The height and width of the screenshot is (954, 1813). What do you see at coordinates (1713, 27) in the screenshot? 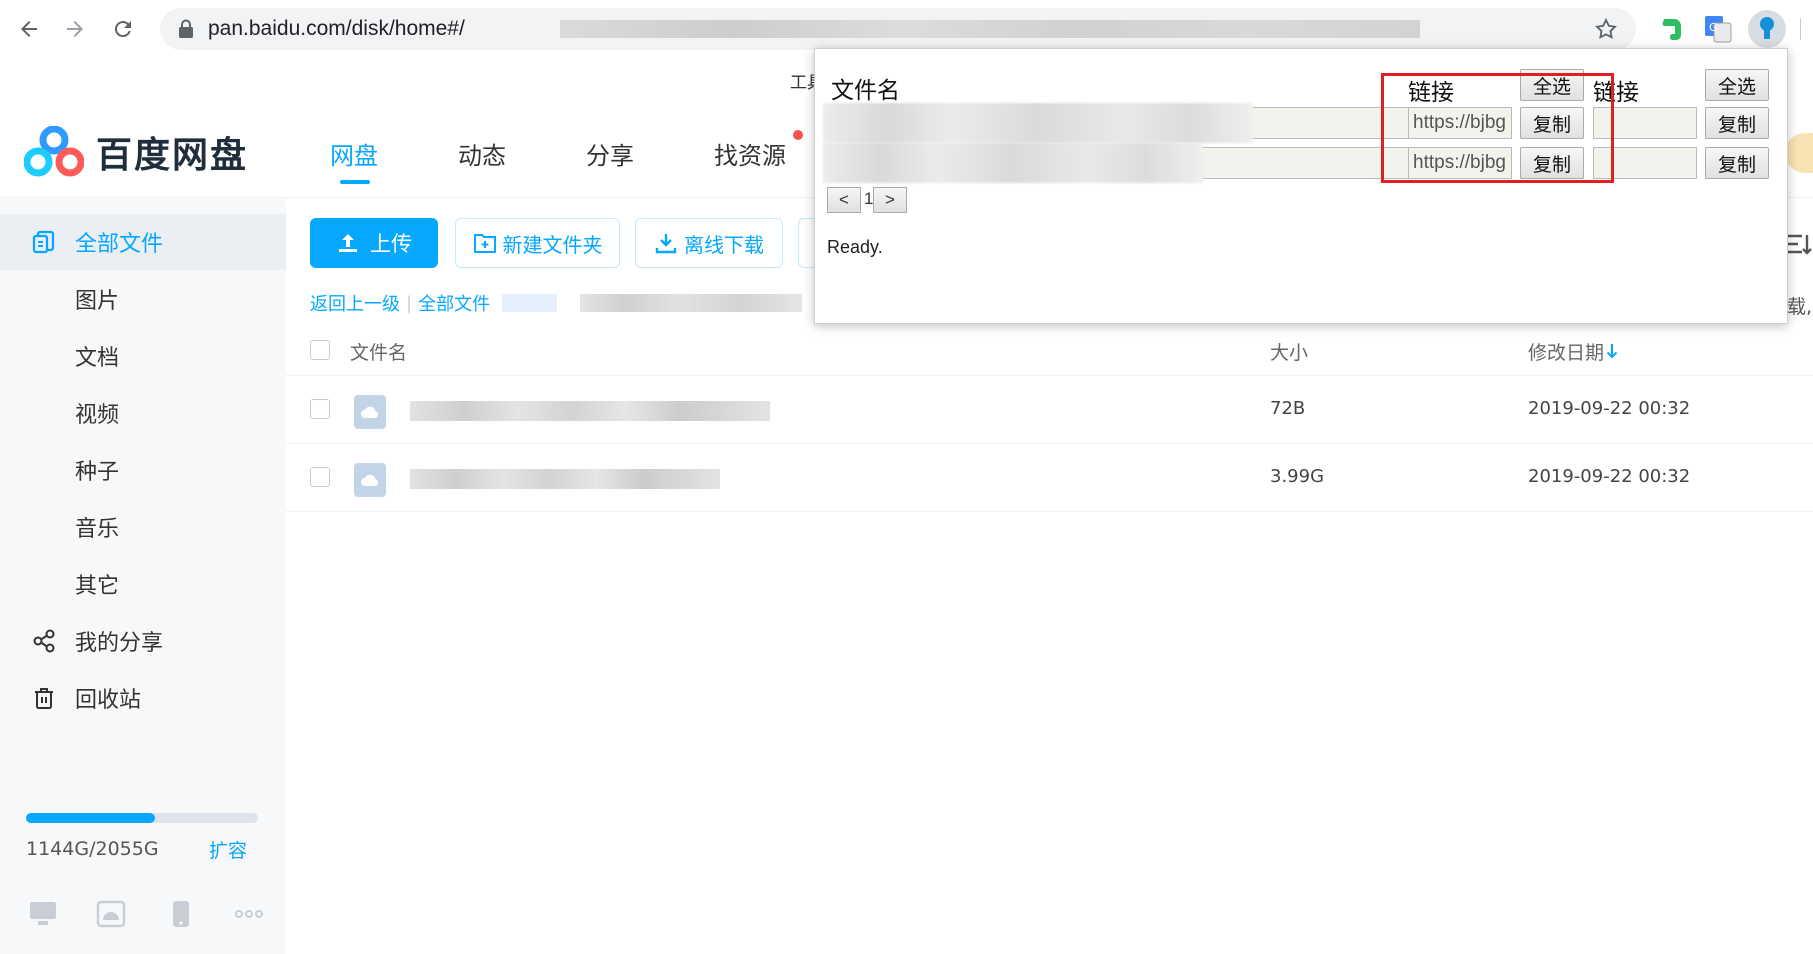
I see `svg-text: G` at bounding box center [1713, 27].